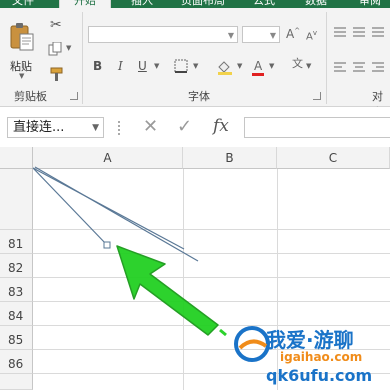  What do you see at coordinates (310, 340) in the screenshot?
I see `watermark-title: 我爱·游聊` at bounding box center [310, 340].